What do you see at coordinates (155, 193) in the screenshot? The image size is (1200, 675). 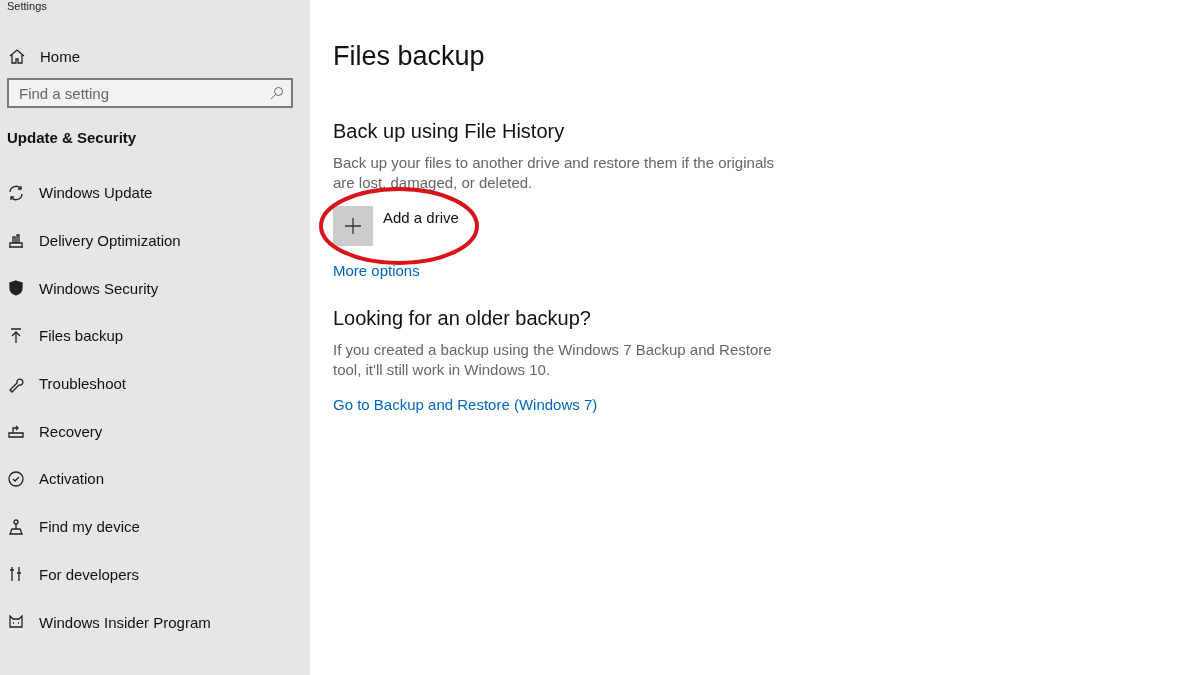 I see `nav-item: Windows Update` at bounding box center [155, 193].